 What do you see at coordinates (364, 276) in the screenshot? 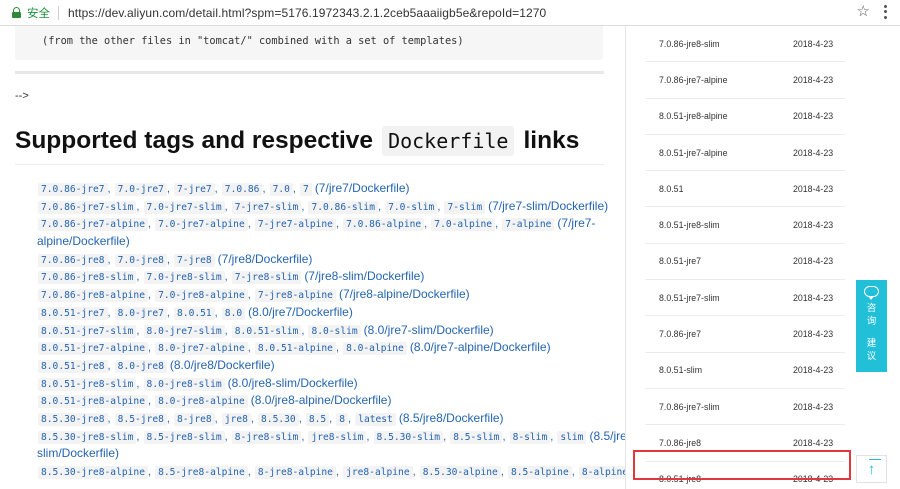
I see `dockerfile-link: (7/jre8-slim/Dockerfile)` at bounding box center [364, 276].